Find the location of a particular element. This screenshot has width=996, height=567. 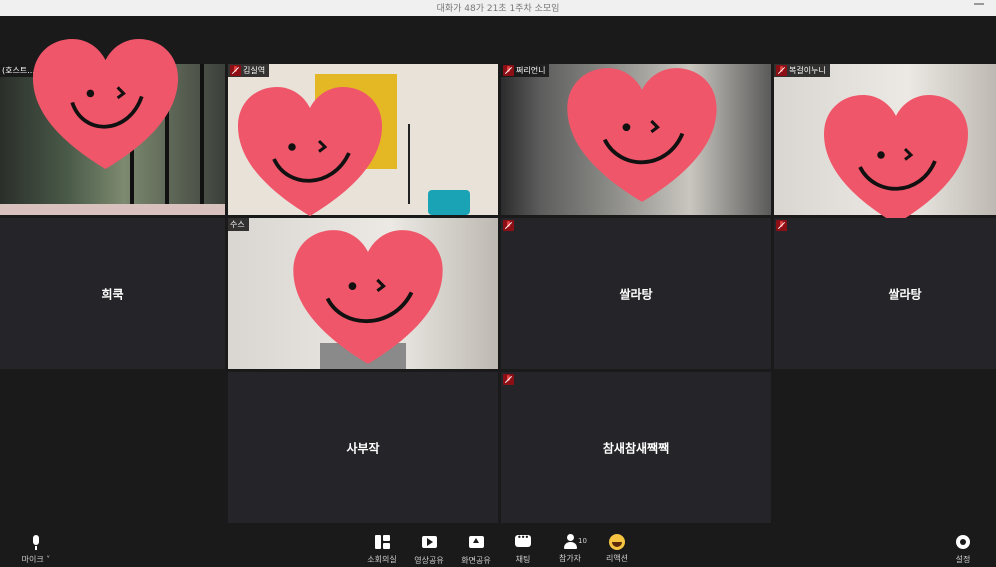

participant-name: 수스 is located at coordinates (237, 224).